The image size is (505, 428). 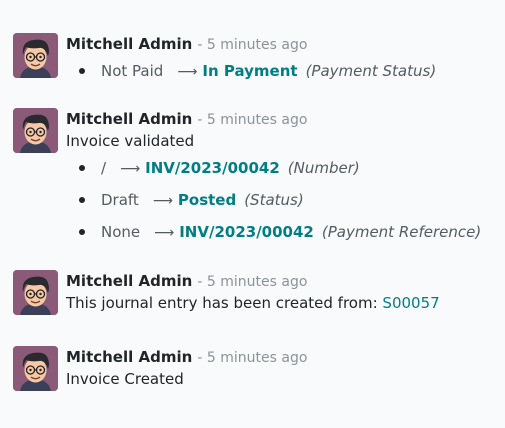 What do you see at coordinates (371, 71) in the screenshot?
I see `field-name: (Payment Status)` at bounding box center [371, 71].